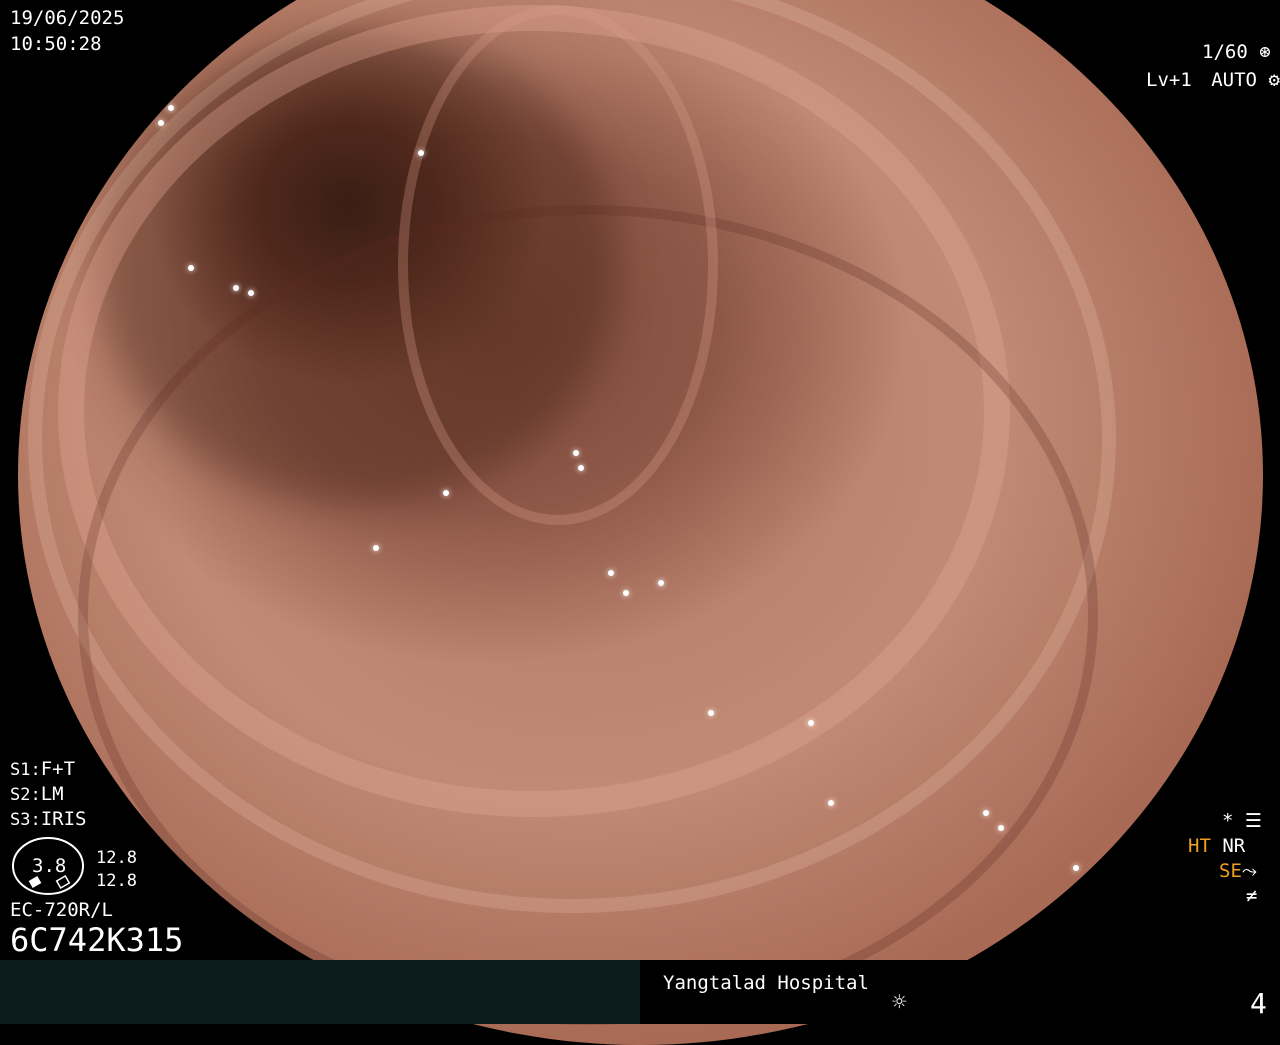 The height and width of the screenshot is (1045, 1280). Describe the element at coordinates (25, 770) in the screenshot. I see `s1-label: S1:` at that location.